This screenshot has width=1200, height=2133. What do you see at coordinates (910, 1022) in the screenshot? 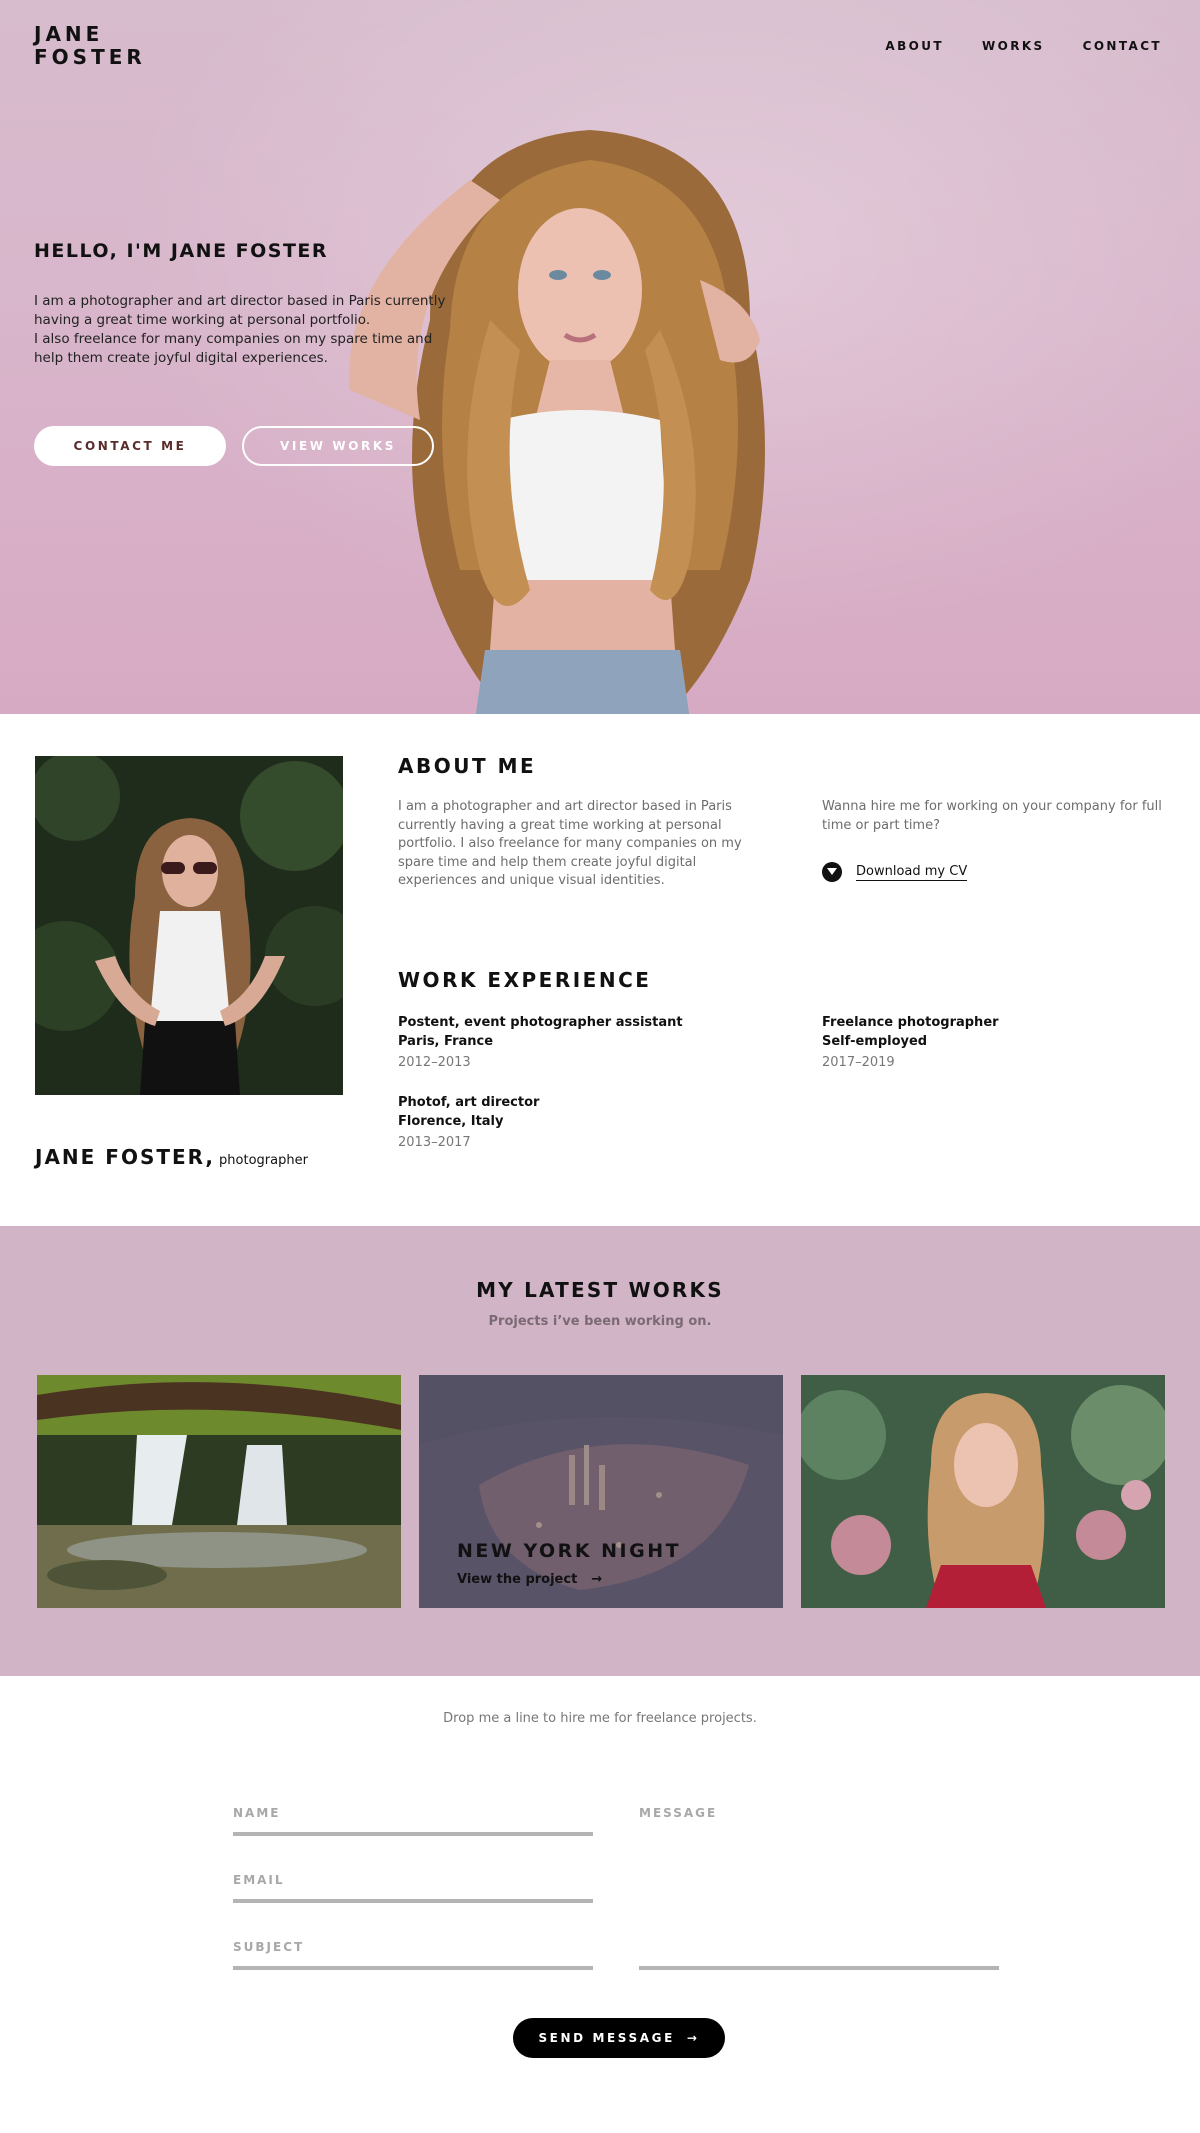
I see `job-role: Freelance photographer` at bounding box center [910, 1022].